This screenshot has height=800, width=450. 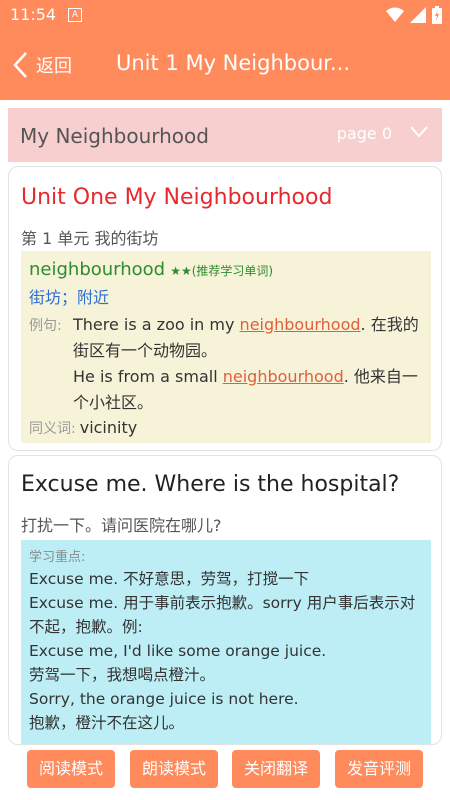 What do you see at coordinates (20, 65) in the screenshot?
I see `chevron-left-icon` at bounding box center [20, 65].